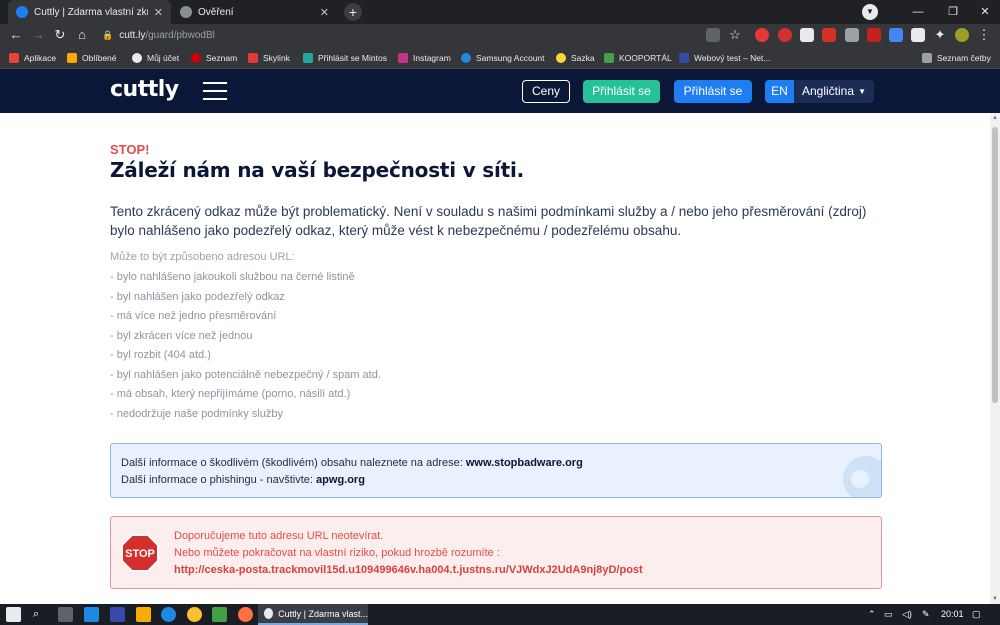 Image resolution: width=1000 pixels, height=625 pixels. I want to click on reading-list: Seznam četby, so click(956, 58).